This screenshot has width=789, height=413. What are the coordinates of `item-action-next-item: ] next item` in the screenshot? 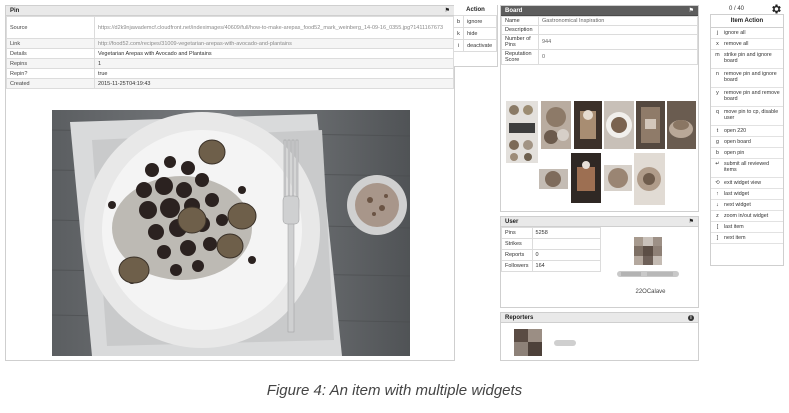 It's located at (747, 238).